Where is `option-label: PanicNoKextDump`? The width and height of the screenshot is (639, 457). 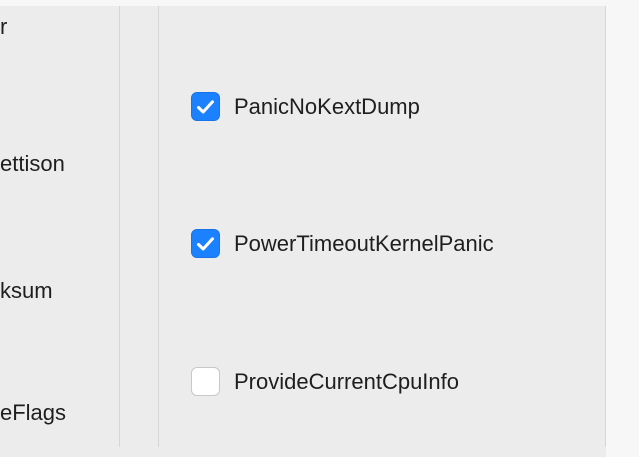 option-label: PanicNoKextDump is located at coordinates (327, 106).